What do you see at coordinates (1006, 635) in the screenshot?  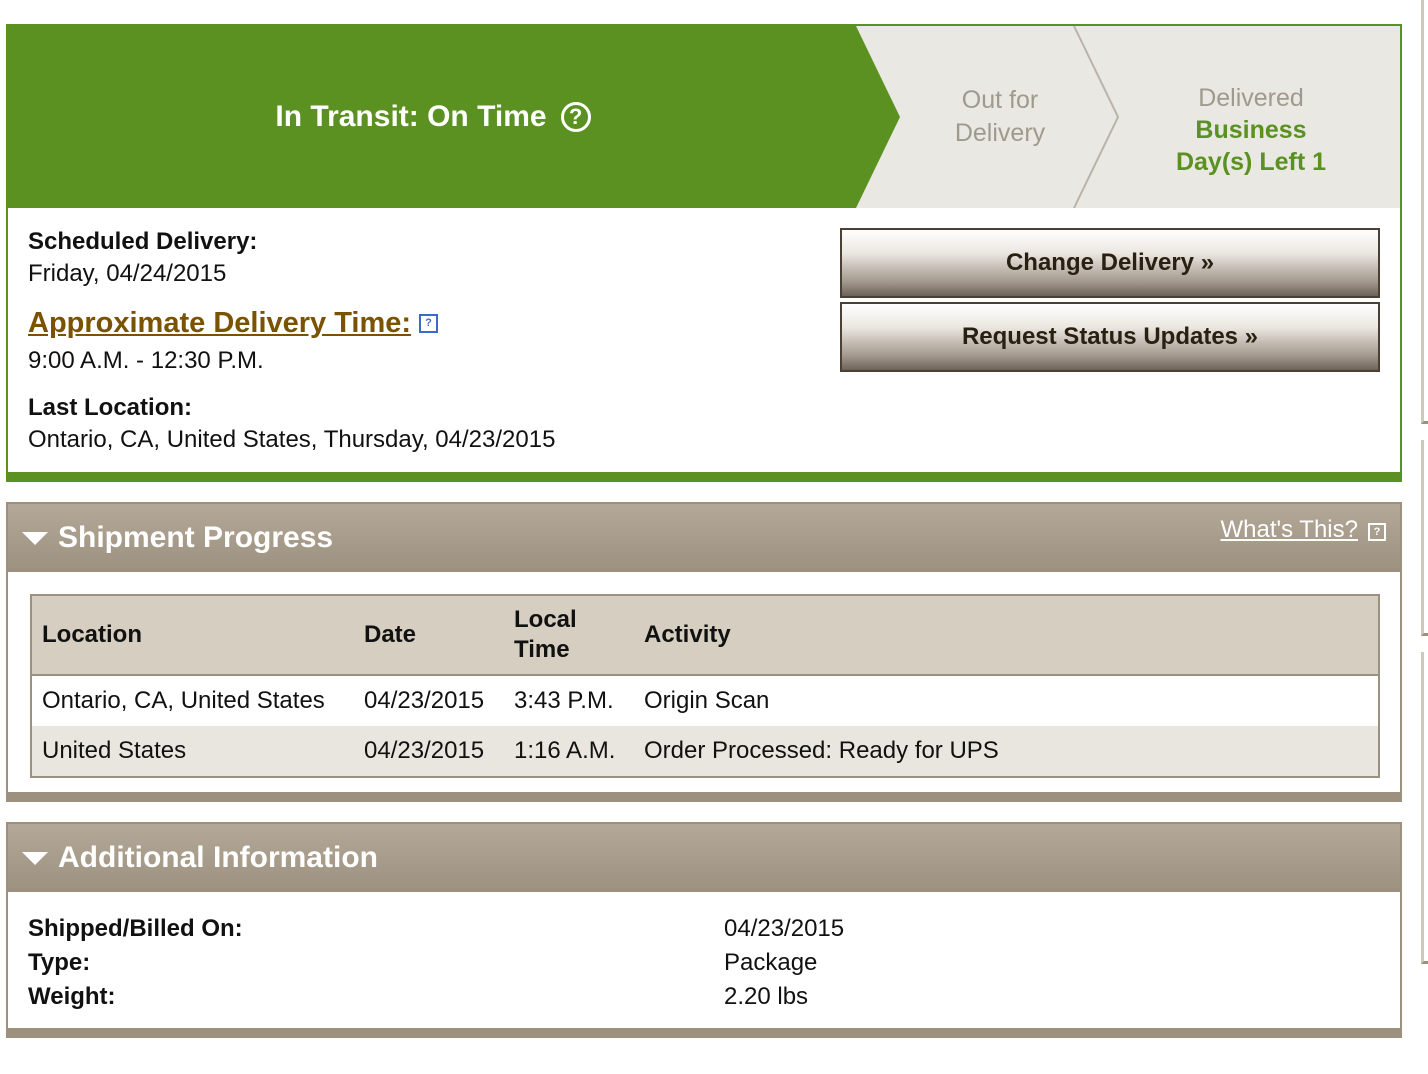 I see `column-header-activity: Activity` at bounding box center [1006, 635].